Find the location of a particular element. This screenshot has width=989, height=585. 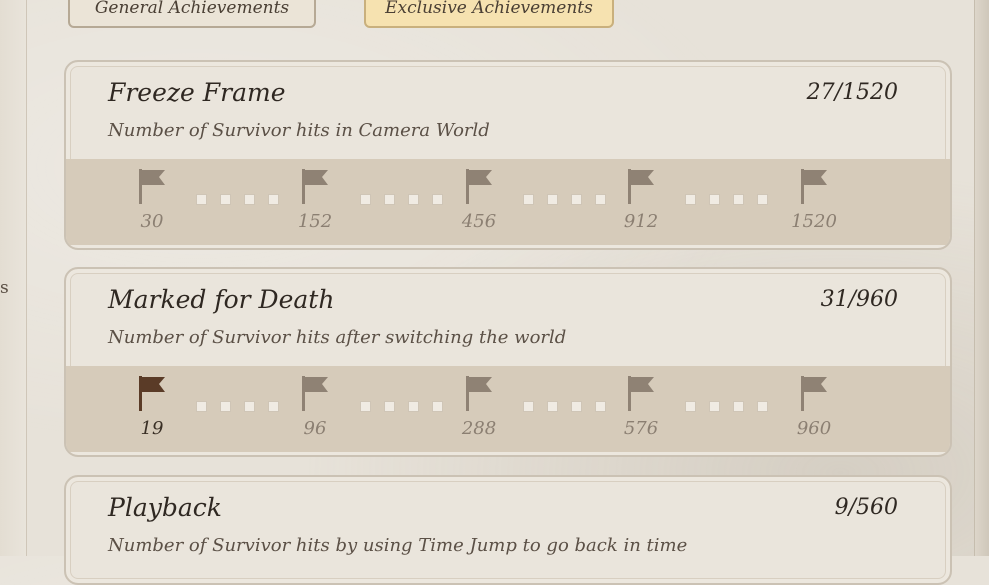

milestone: 30 is located at coordinates (152, 199).